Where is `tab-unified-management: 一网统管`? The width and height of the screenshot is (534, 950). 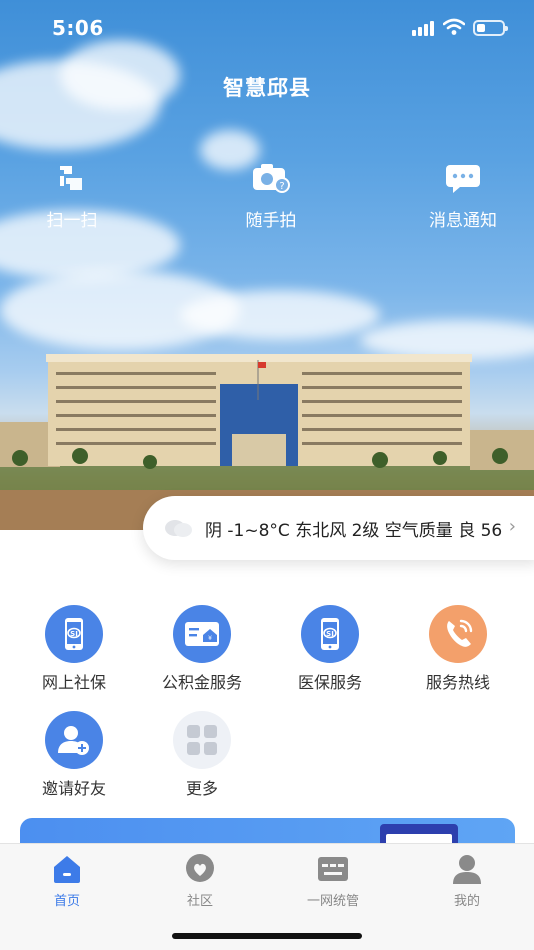 tab-unified-management: 一网统管 is located at coordinates (333, 880).